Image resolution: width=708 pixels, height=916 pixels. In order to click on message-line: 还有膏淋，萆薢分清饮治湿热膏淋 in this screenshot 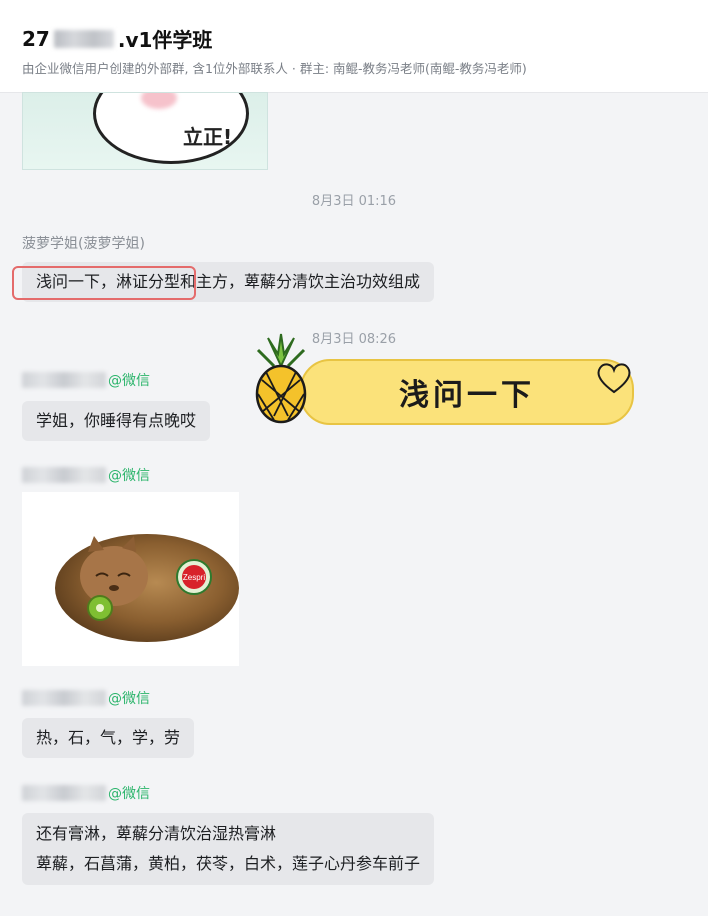, I will do `click(156, 833)`.